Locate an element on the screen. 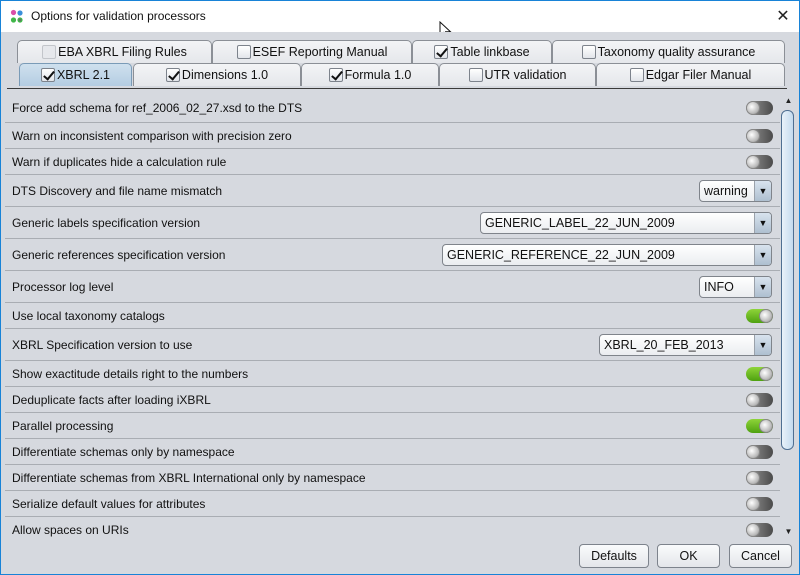 This screenshot has height=575, width=800. select-value: GENERIC_REFERENCE_22_JUN_2009 is located at coordinates (561, 254).